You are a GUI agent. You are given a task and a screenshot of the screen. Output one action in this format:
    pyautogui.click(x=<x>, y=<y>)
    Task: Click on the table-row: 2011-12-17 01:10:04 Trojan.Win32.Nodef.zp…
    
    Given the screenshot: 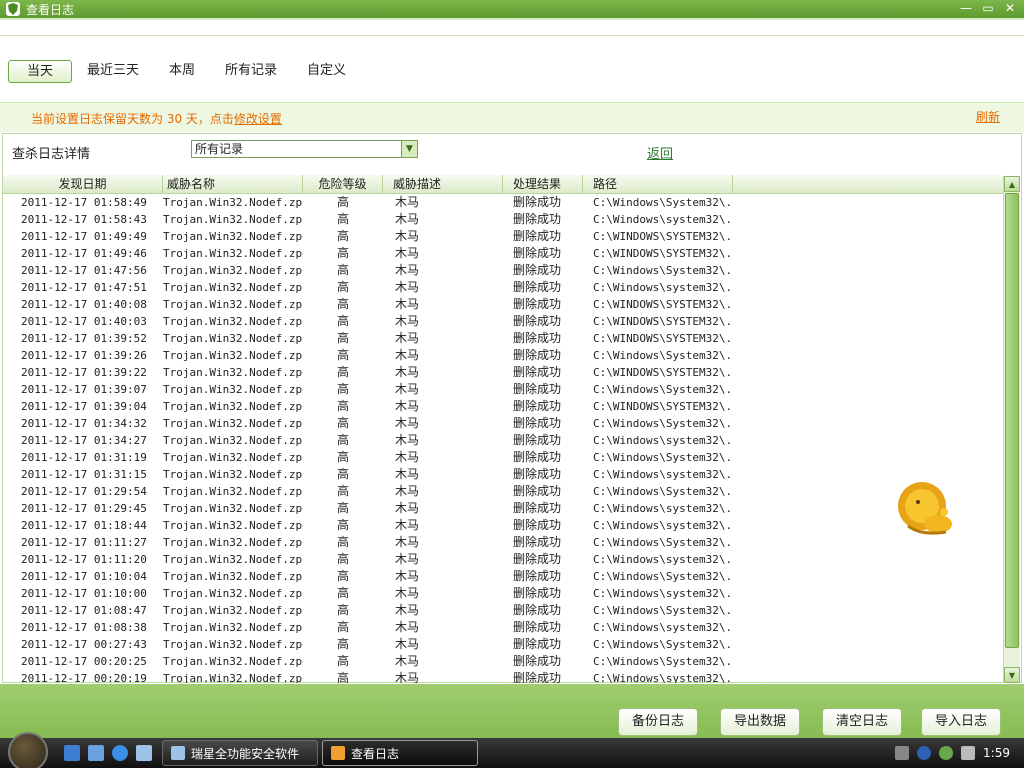 What is the action you would take?
    pyautogui.click(x=503, y=576)
    